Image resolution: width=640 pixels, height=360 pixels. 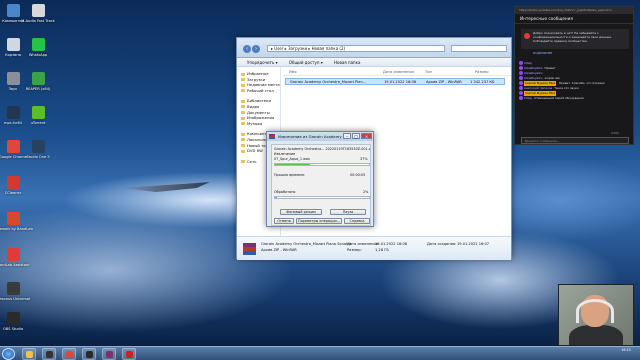 I want to click on chat-author: Vitaly, so click(x=528, y=63).